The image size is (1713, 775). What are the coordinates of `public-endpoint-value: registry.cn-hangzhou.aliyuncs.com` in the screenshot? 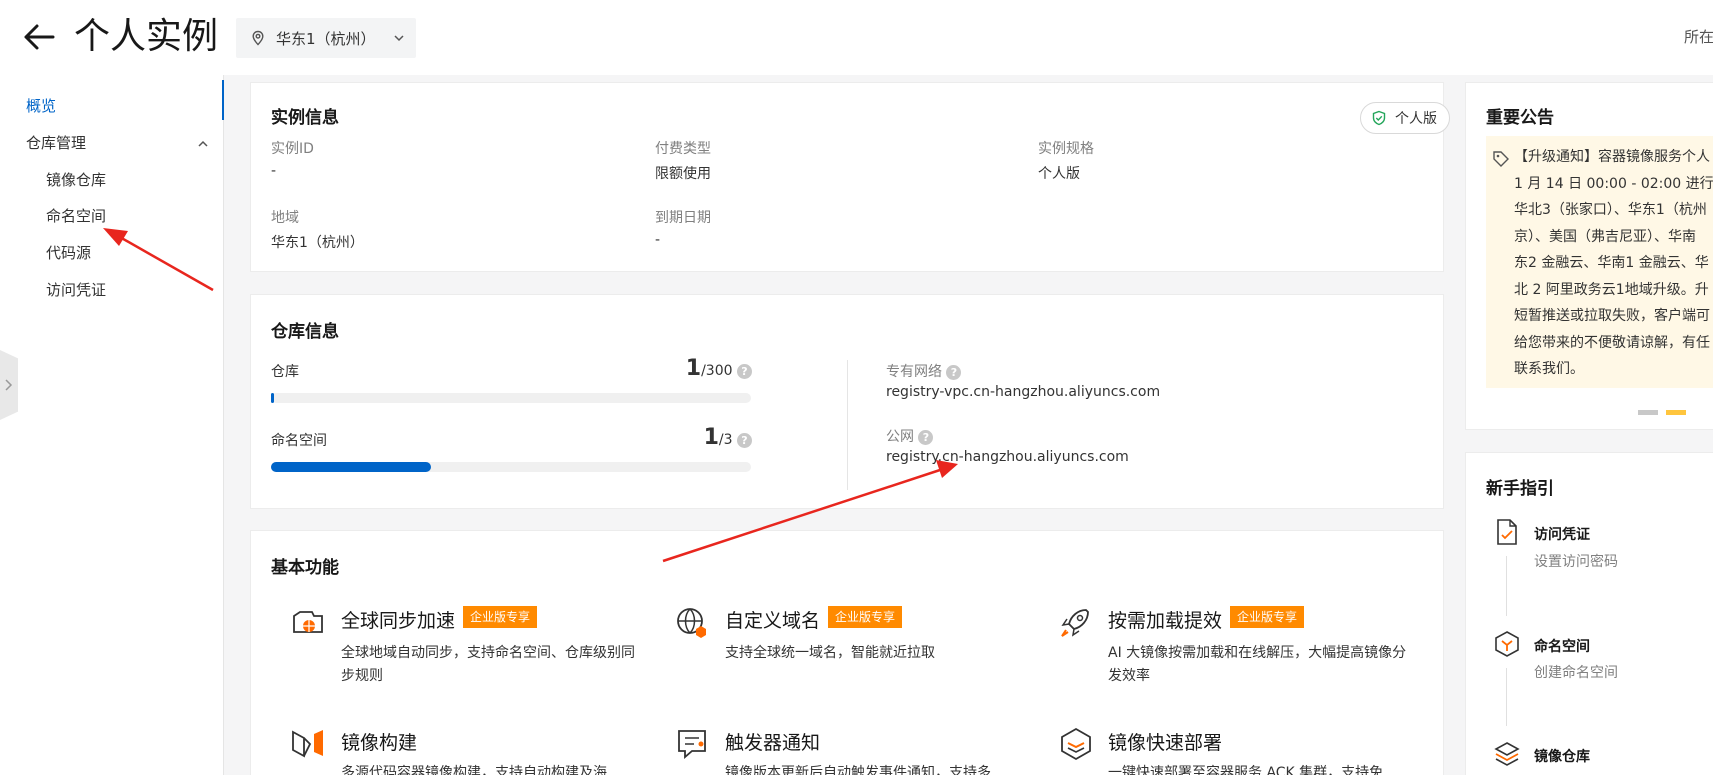 It's located at (1007, 457).